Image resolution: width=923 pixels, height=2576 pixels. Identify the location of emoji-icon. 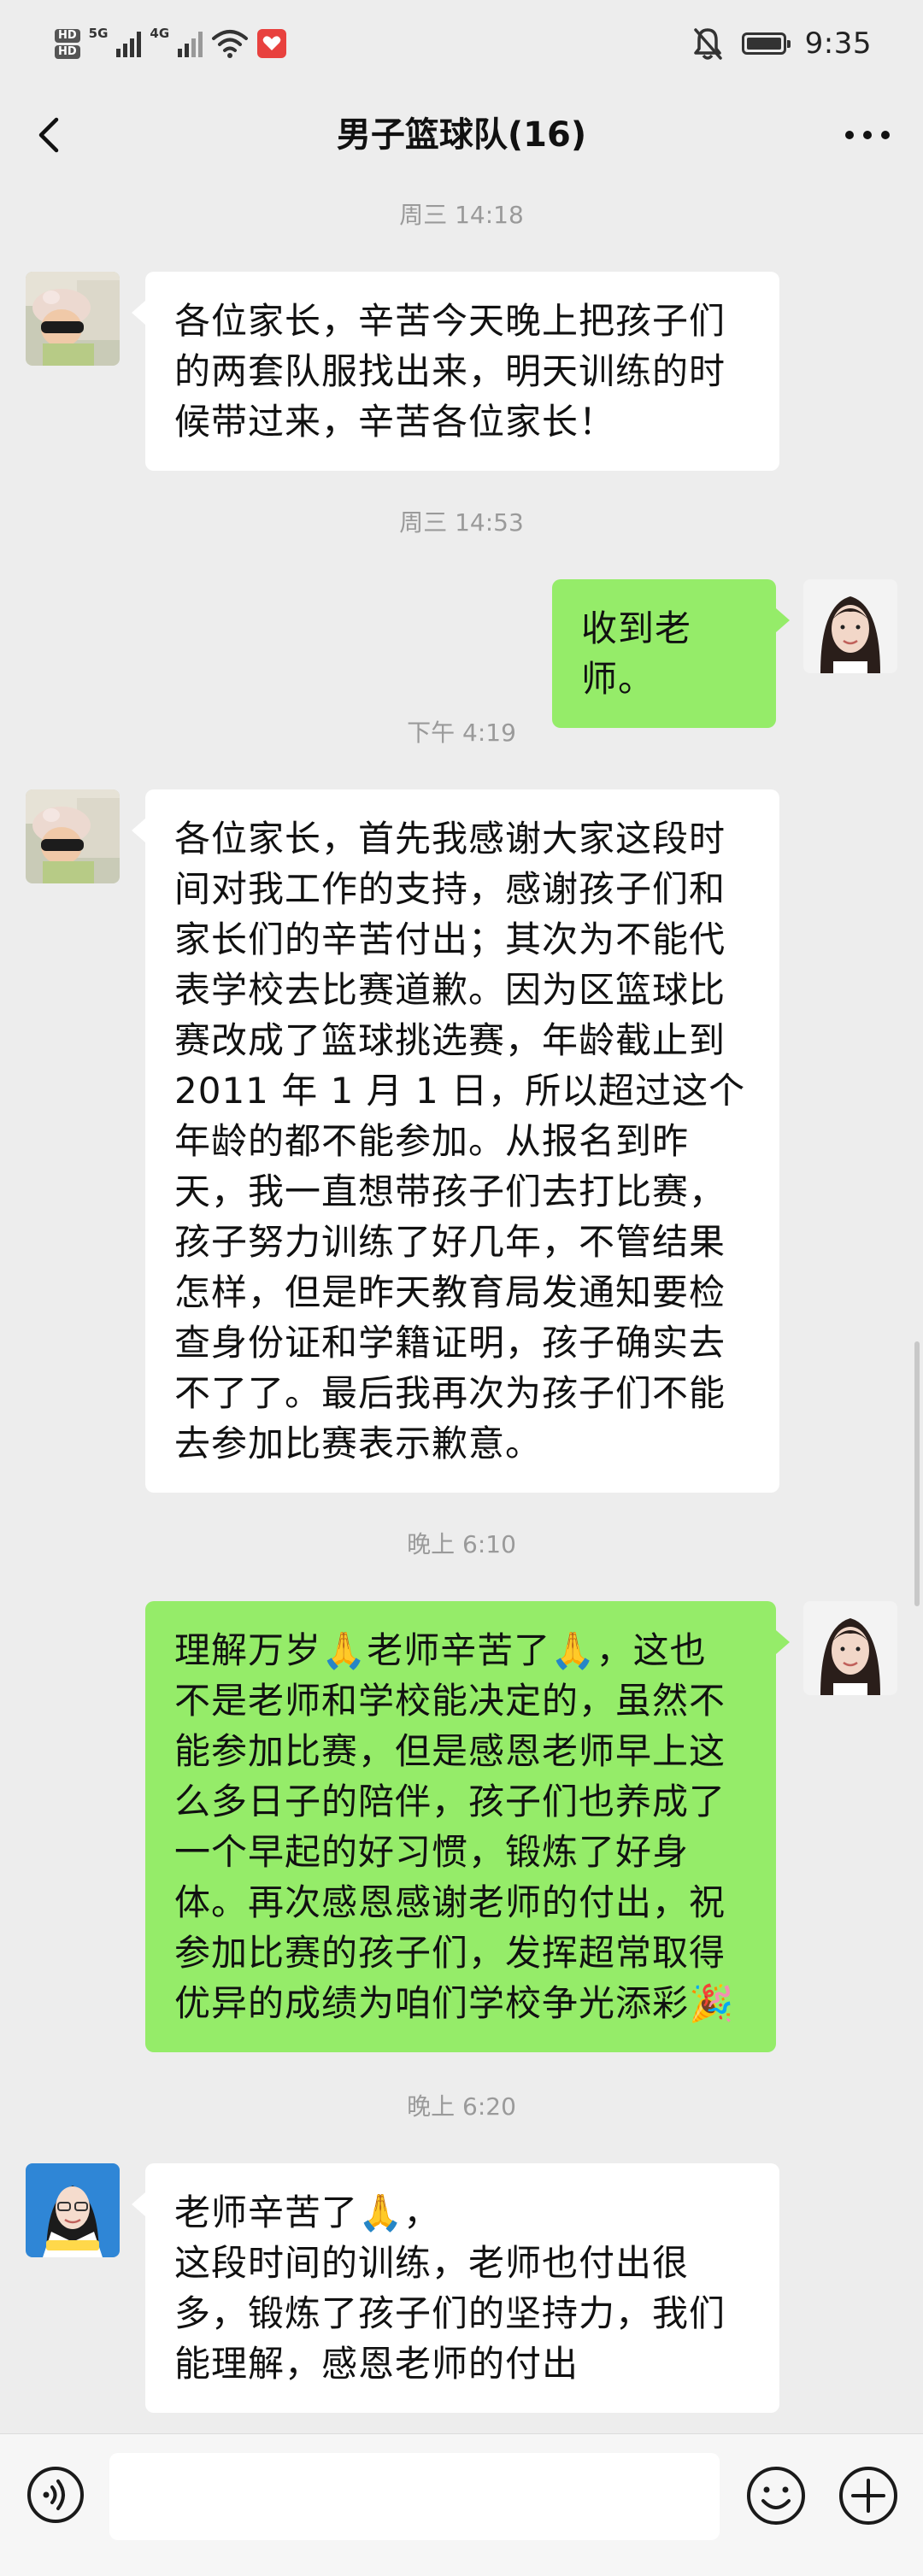
(776, 2495).